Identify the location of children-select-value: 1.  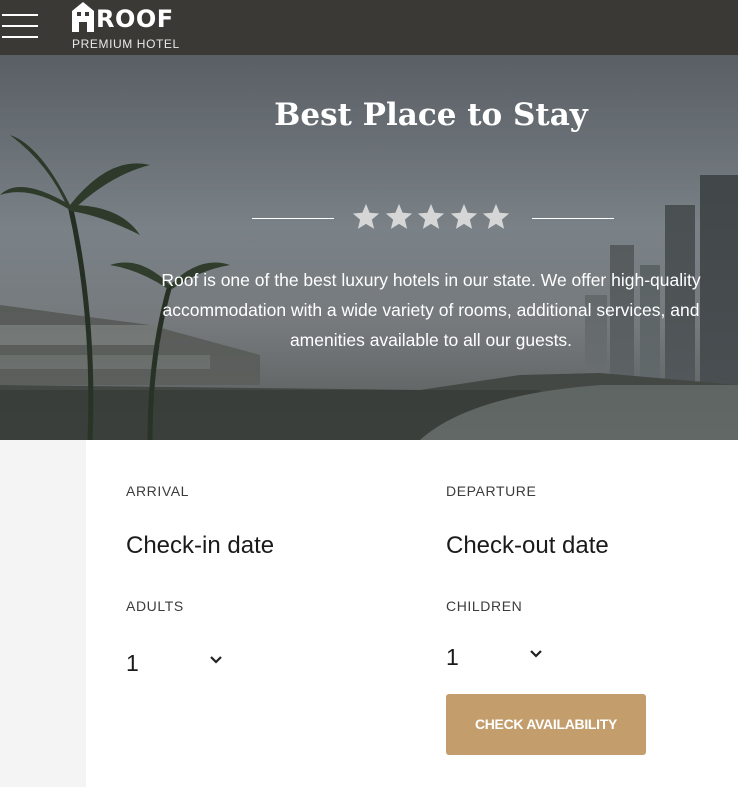
(452, 657).